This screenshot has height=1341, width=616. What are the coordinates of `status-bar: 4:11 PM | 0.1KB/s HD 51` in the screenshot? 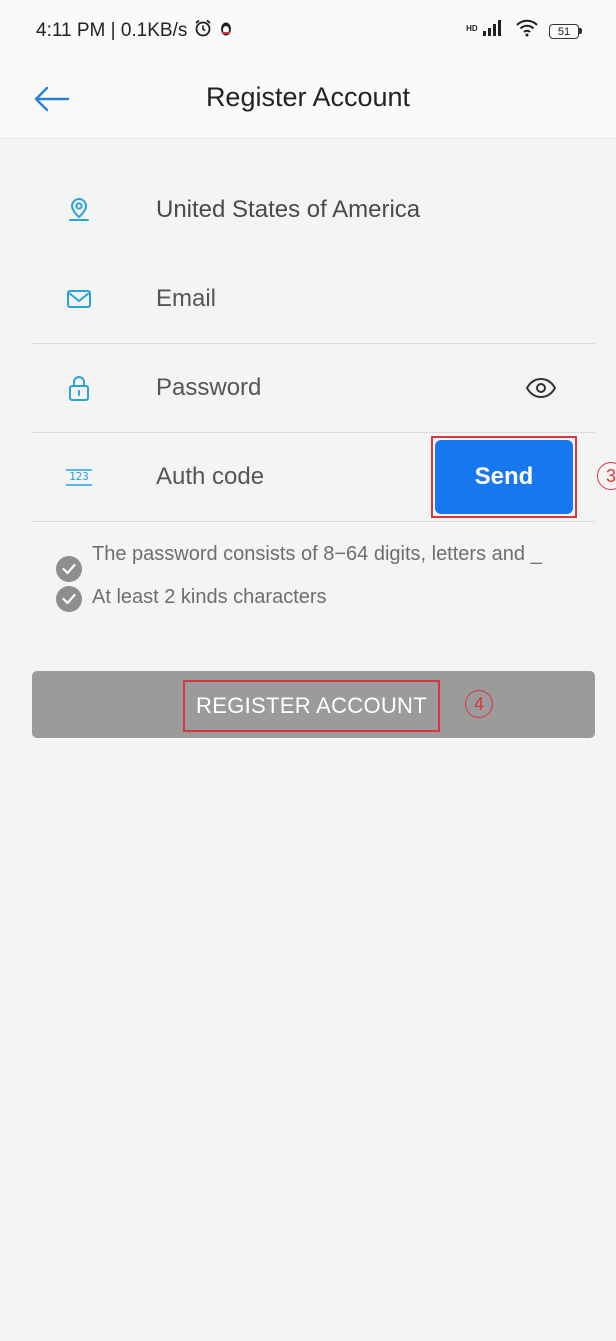 It's located at (308, 31).